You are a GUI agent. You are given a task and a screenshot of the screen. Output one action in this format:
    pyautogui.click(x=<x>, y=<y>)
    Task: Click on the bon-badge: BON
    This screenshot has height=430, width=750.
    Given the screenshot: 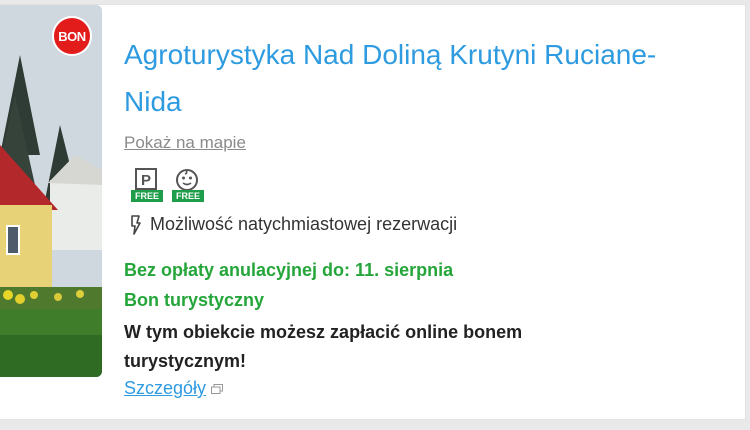 What is the action you would take?
    pyautogui.click(x=72, y=36)
    